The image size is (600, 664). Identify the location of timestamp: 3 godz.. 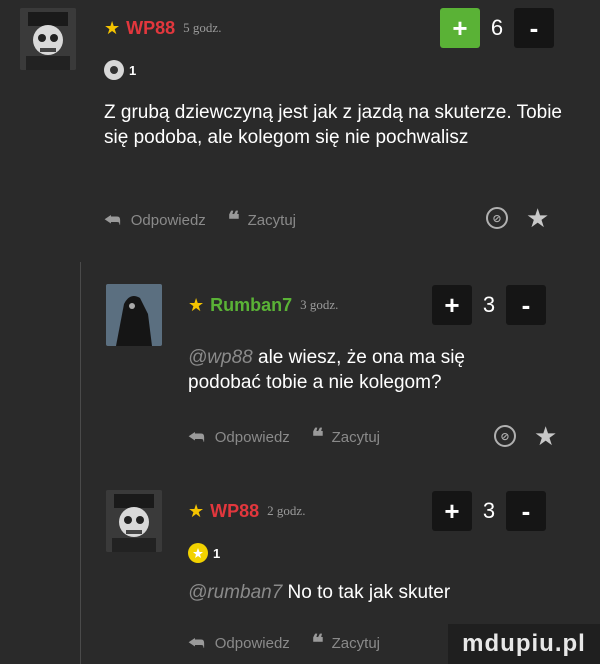
(319, 304).